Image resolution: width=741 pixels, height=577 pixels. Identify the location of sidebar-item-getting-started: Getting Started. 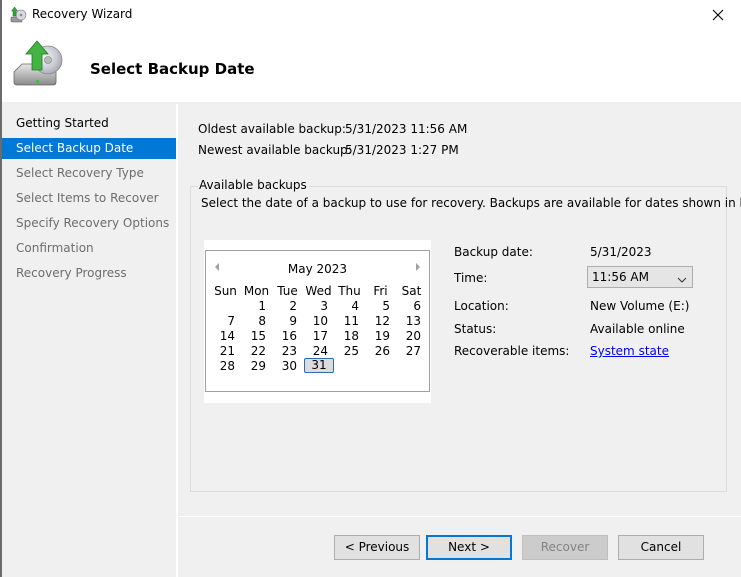
(89, 123).